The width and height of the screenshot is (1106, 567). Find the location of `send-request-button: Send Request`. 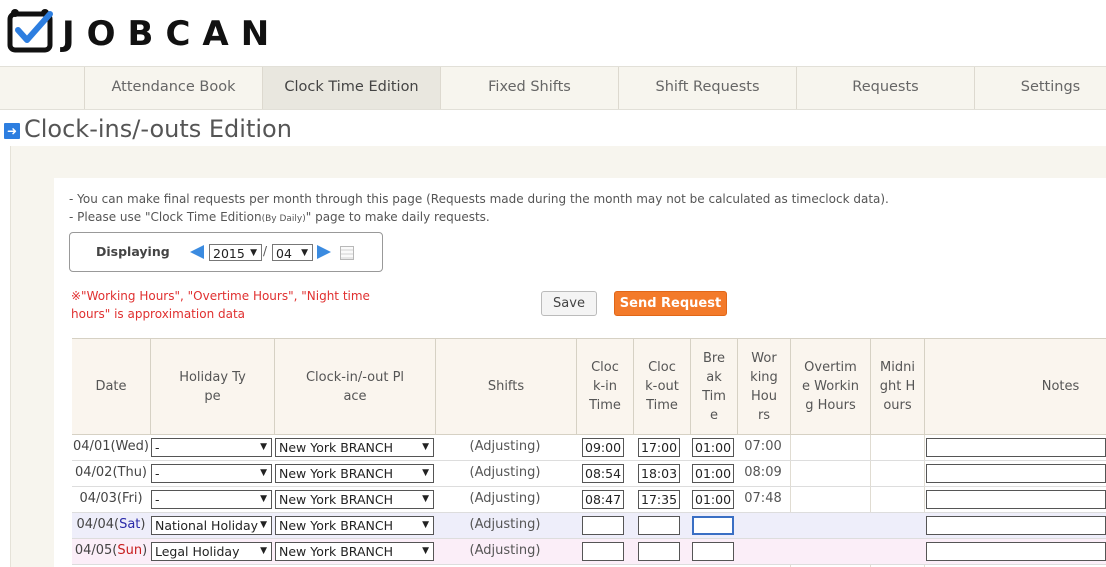

send-request-button: Send Request is located at coordinates (670, 303).